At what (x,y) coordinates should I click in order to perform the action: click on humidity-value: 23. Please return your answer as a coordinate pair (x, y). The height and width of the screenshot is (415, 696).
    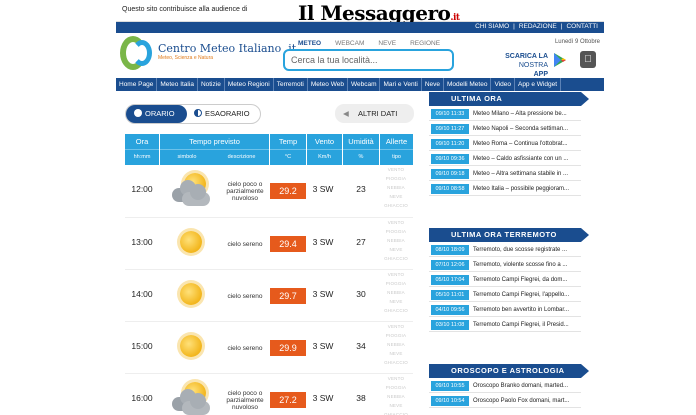
    Looking at the image, I should click on (361, 189).